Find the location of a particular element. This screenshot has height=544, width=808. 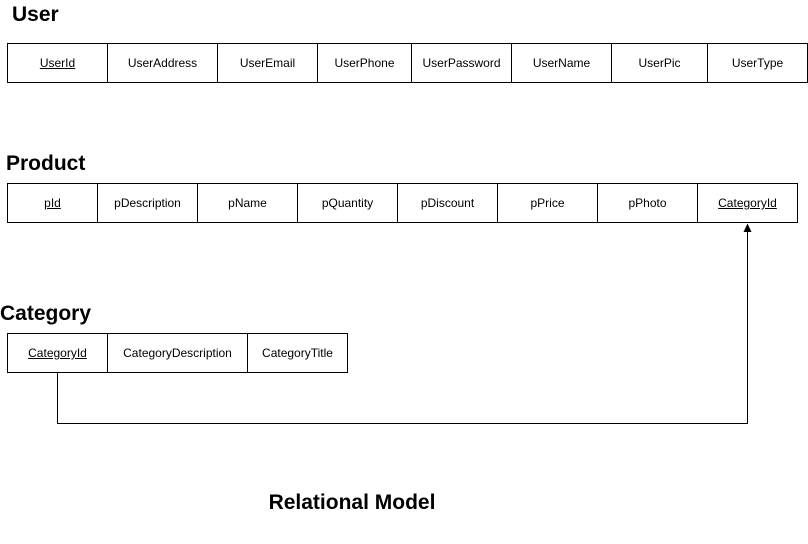

relationship-arrowhead is located at coordinates (747, 227).